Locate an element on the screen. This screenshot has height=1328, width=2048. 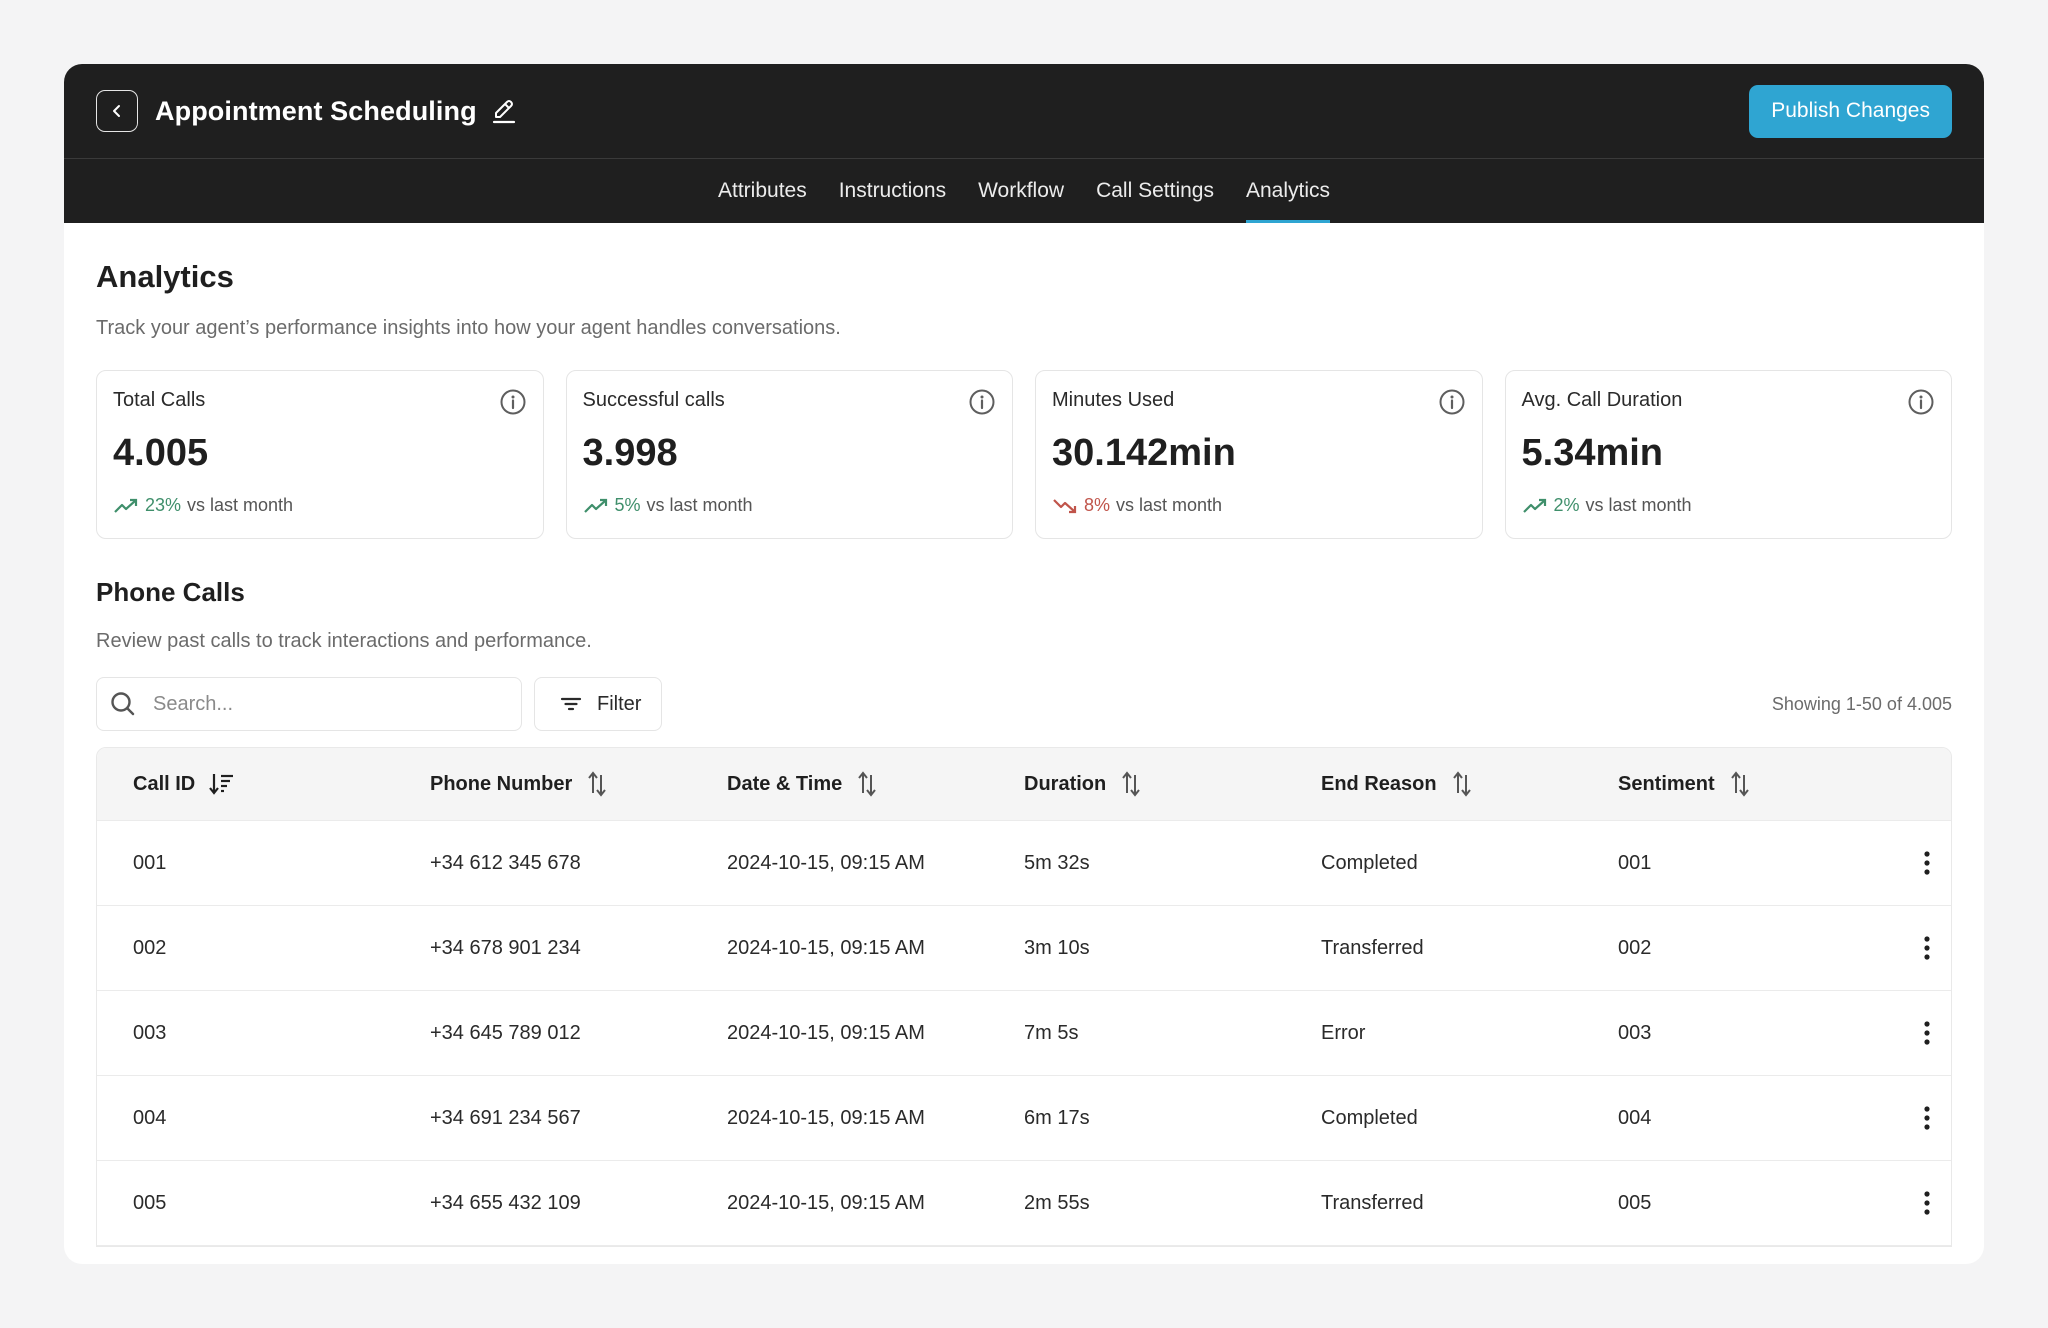
cell-phone-number: +34 691 234 567 is located at coordinates (505, 1117).